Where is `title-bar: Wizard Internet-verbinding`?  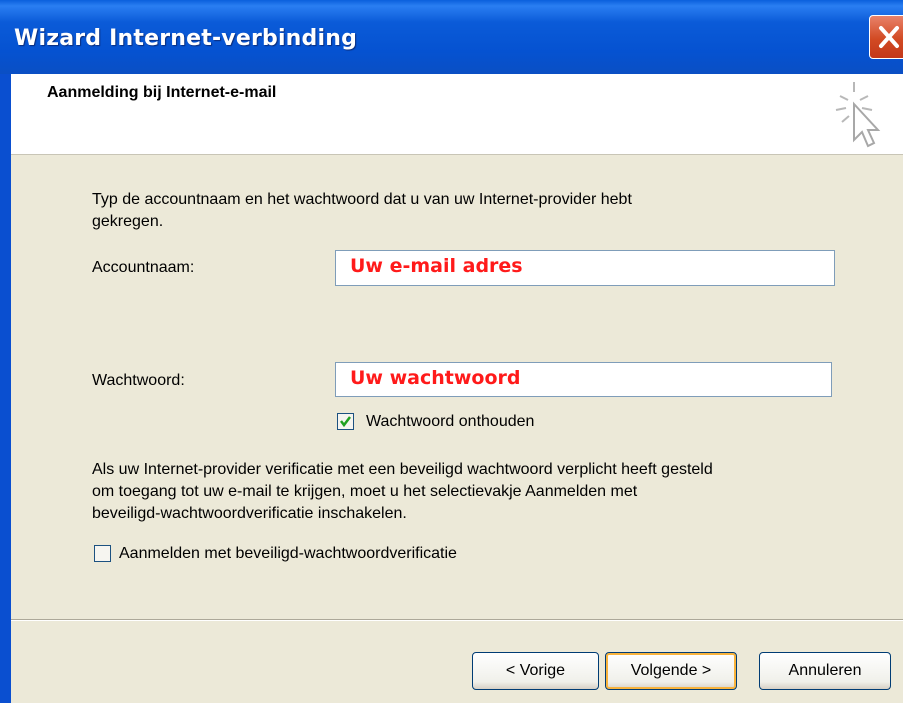 title-bar: Wizard Internet-verbinding is located at coordinates (451, 37).